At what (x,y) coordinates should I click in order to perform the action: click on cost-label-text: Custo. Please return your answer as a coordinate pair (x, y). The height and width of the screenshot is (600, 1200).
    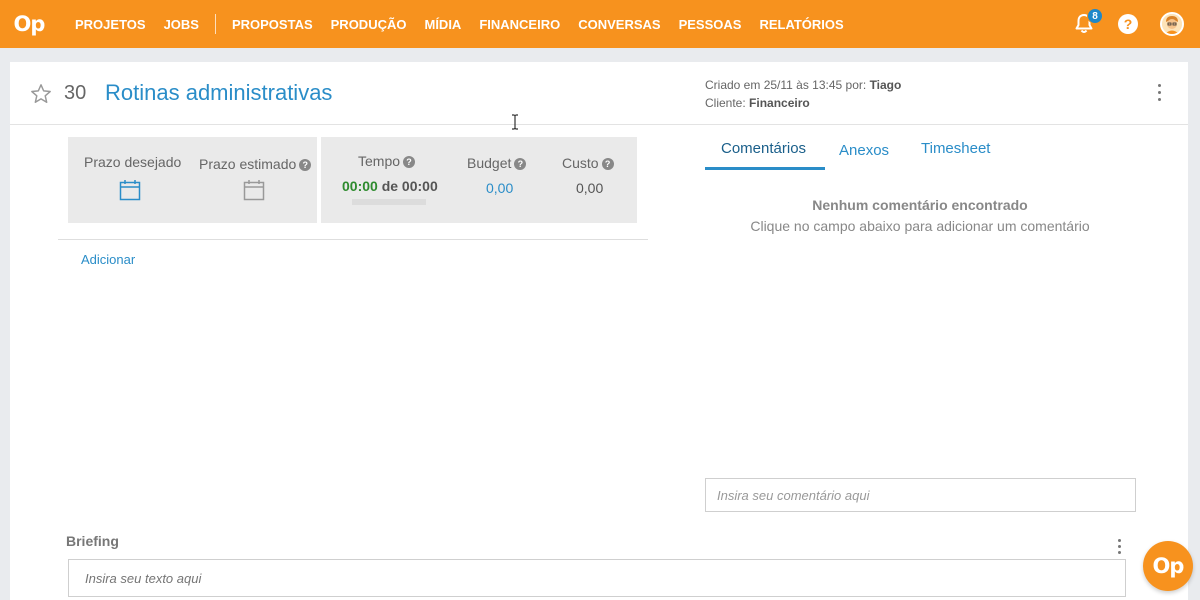
    Looking at the image, I should click on (580, 163).